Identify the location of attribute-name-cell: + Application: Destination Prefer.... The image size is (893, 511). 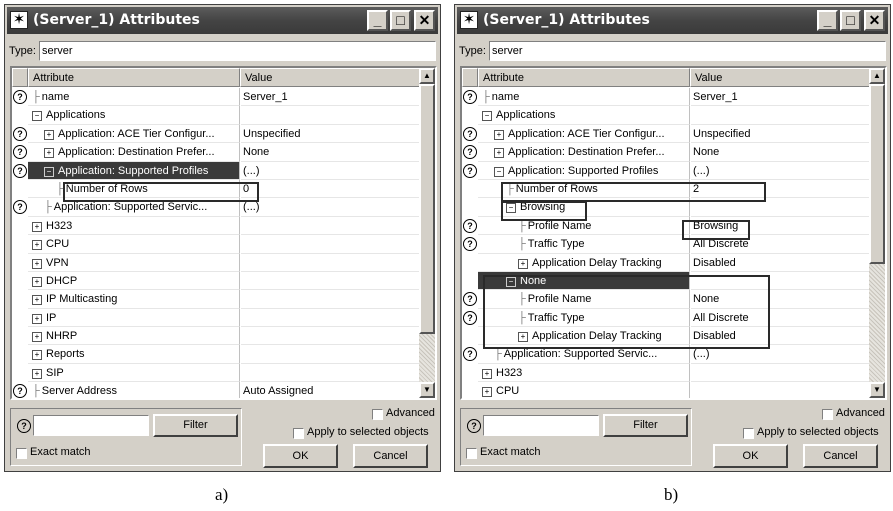
(584, 152).